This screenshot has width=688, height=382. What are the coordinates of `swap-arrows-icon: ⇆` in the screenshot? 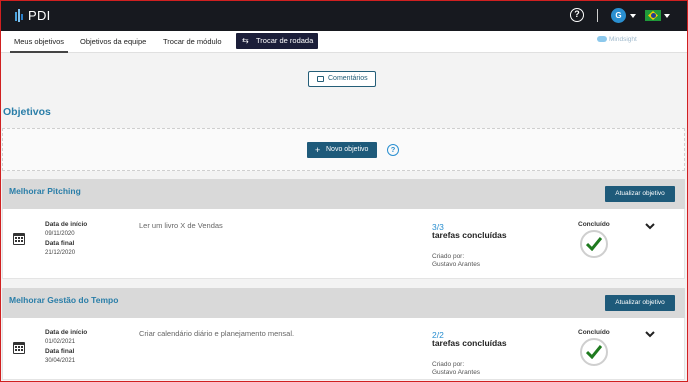 It's located at (245, 40).